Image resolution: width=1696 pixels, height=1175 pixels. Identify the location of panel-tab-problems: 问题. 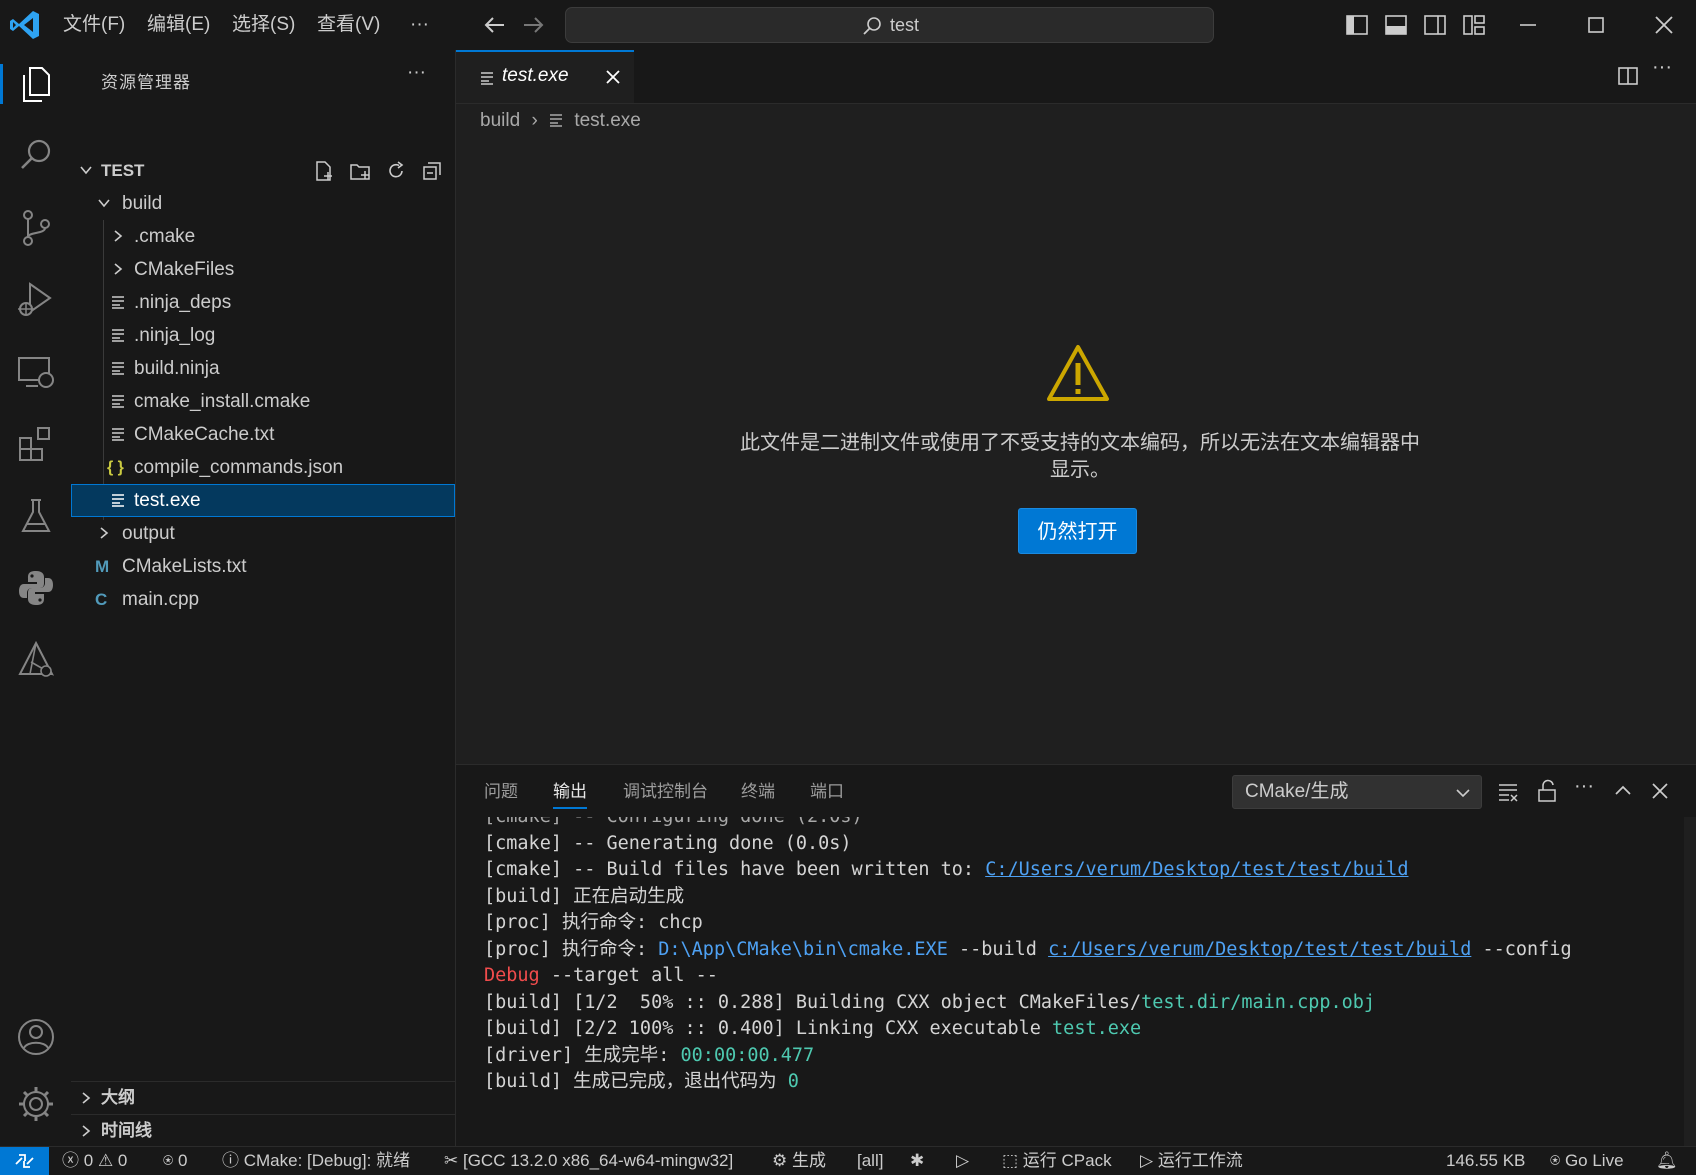
(501, 792).